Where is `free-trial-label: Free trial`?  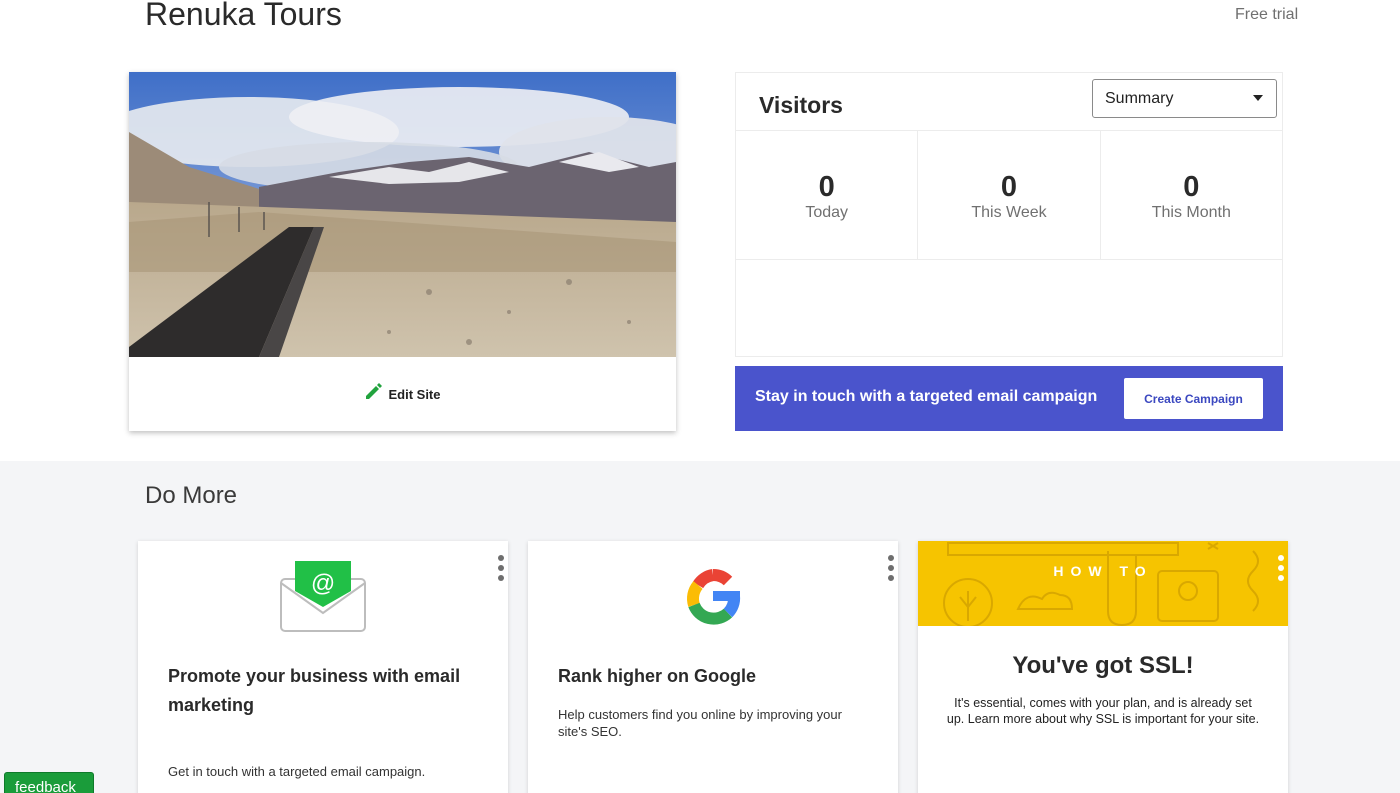
free-trial-label: Free trial is located at coordinates (1266, 15).